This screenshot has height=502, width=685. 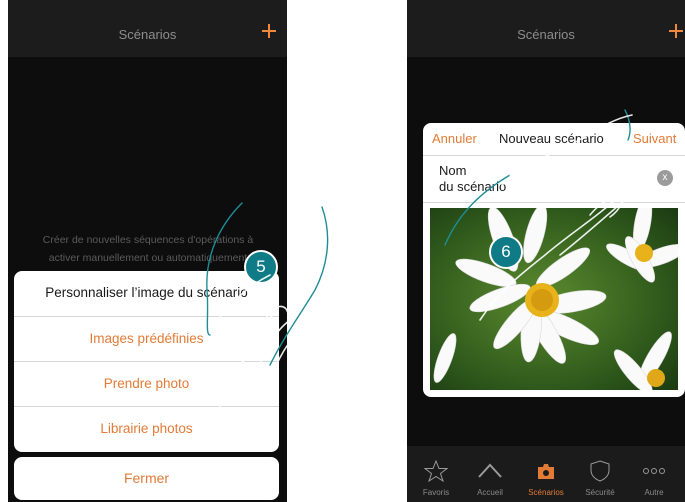 What do you see at coordinates (146, 338) in the screenshot?
I see `predefined-images-option: Images prédéfinies` at bounding box center [146, 338].